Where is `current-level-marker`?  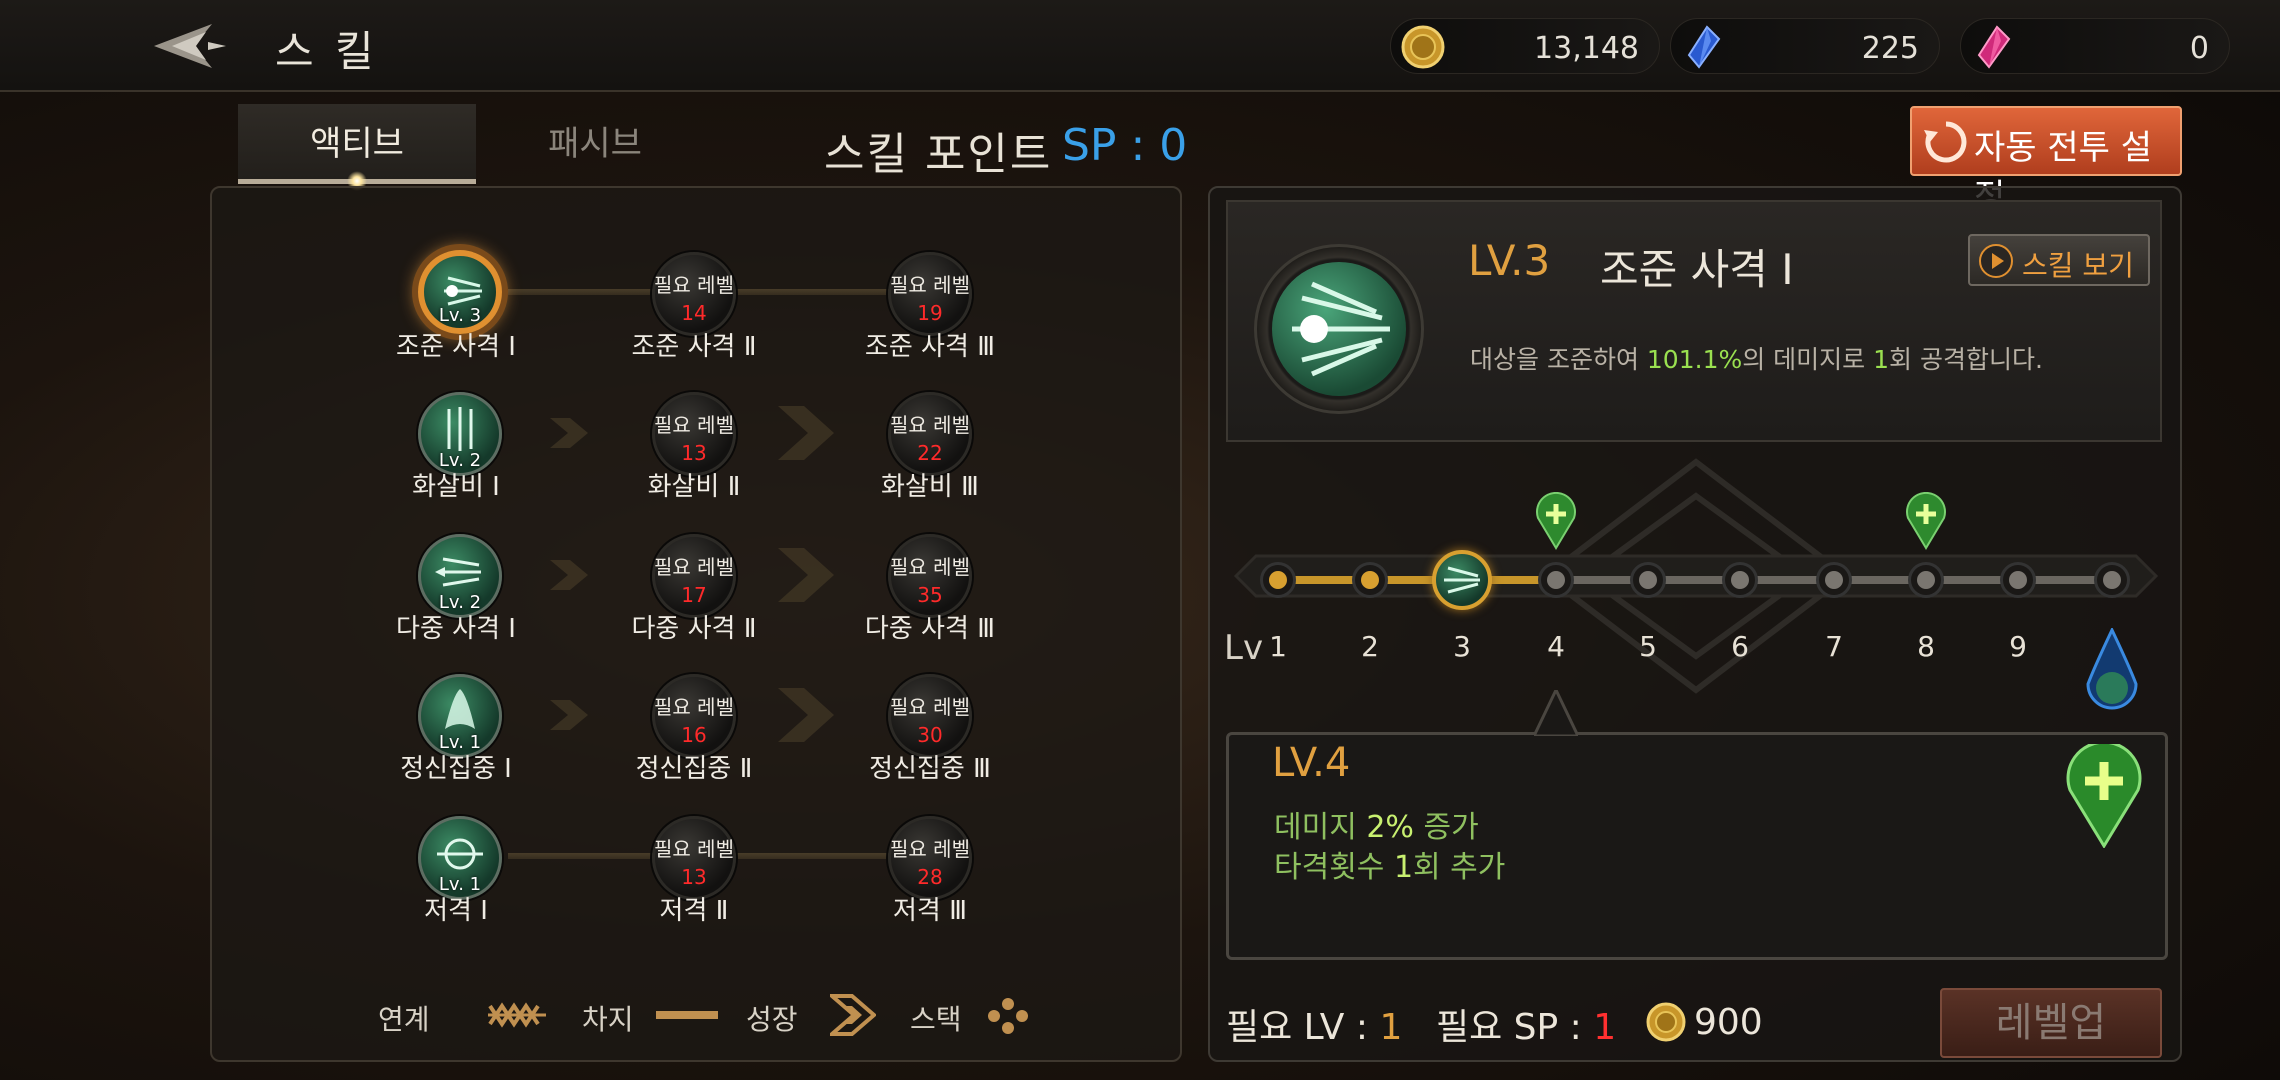
current-level-marker is located at coordinates (1462, 580).